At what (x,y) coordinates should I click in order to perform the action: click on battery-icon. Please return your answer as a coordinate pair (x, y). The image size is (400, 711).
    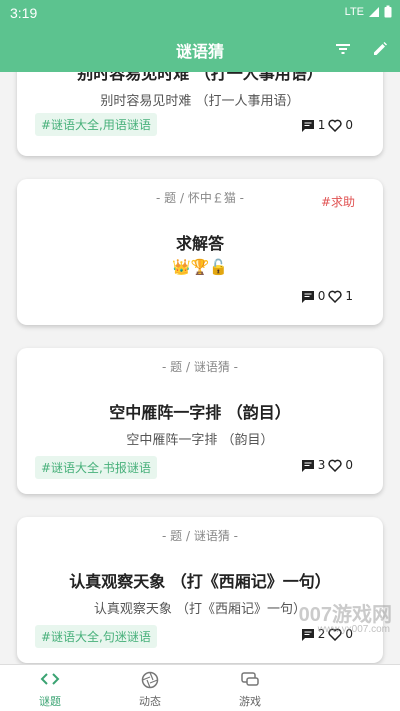
    Looking at the image, I should click on (388, 11).